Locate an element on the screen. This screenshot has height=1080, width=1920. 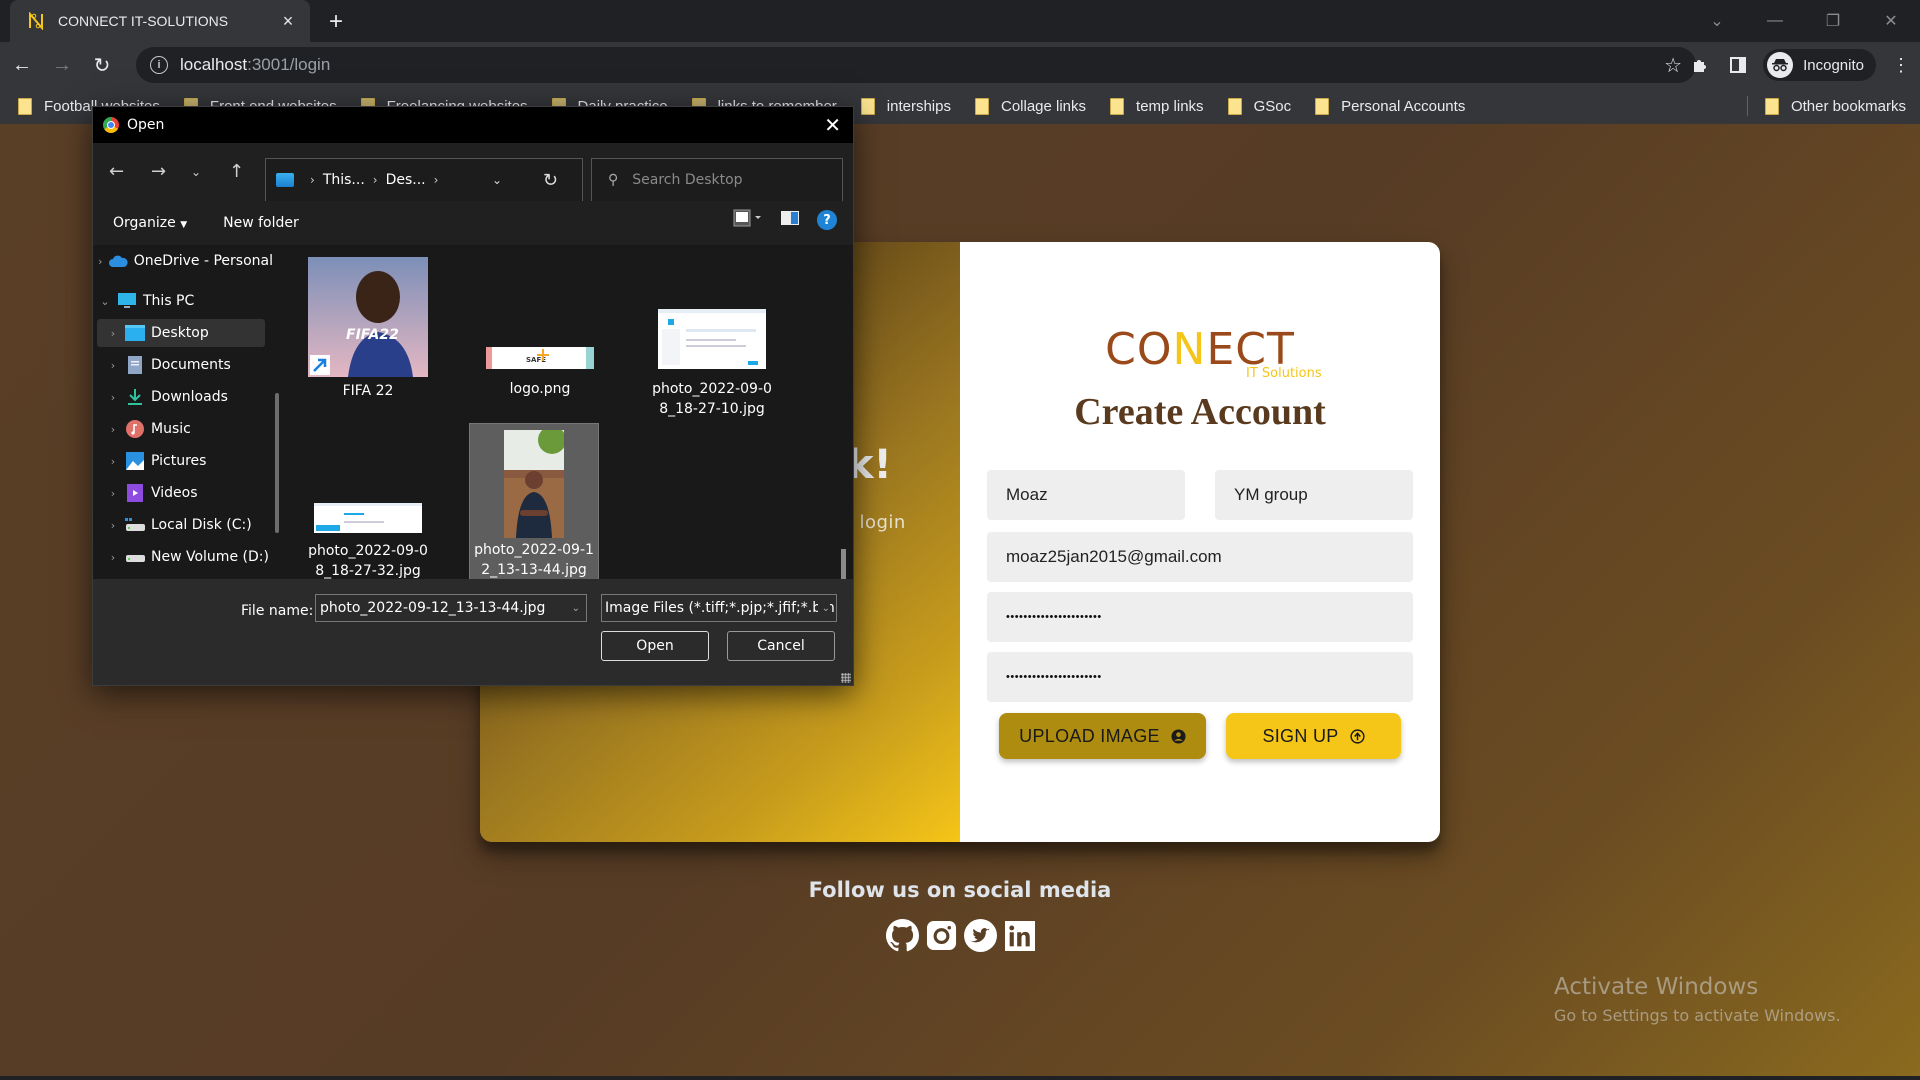
bookmark-item: GSoc is located at coordinates (1259, 106).